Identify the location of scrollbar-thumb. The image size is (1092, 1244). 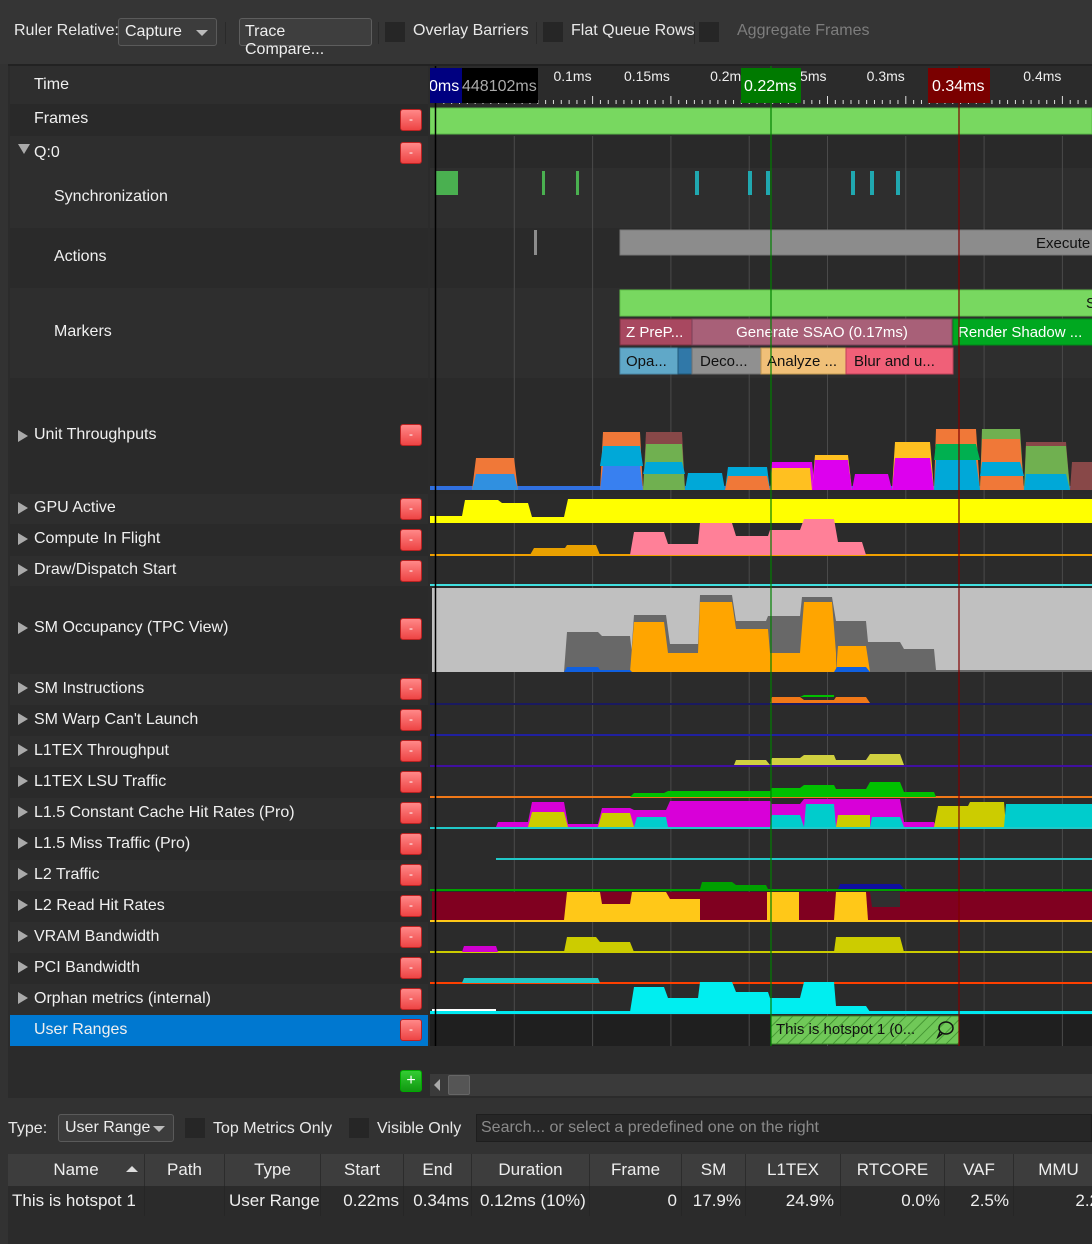
(459, 1085).